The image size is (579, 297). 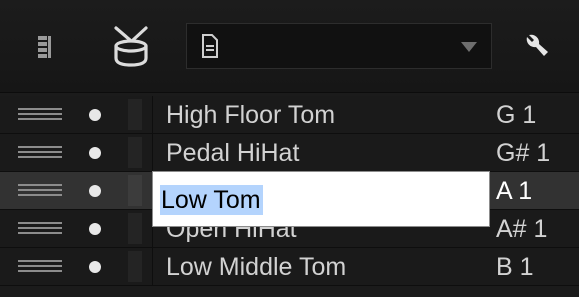 I want to click on drum-button, so click(x=131, y=47).